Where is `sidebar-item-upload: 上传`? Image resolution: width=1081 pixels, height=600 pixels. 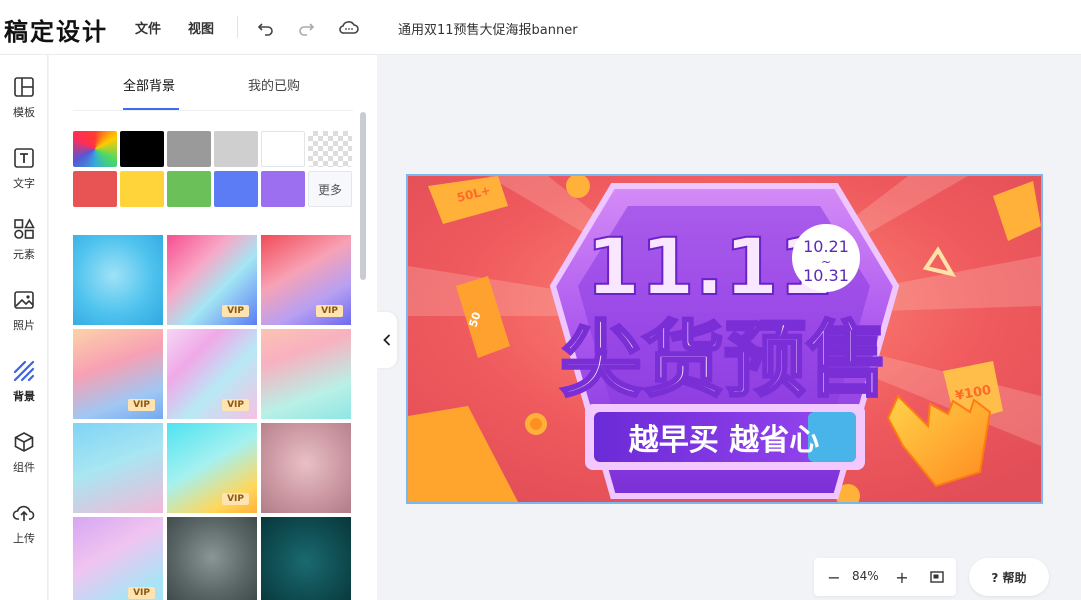 sidebar-item-upload: 上传 is located at coordinates (24, 531).